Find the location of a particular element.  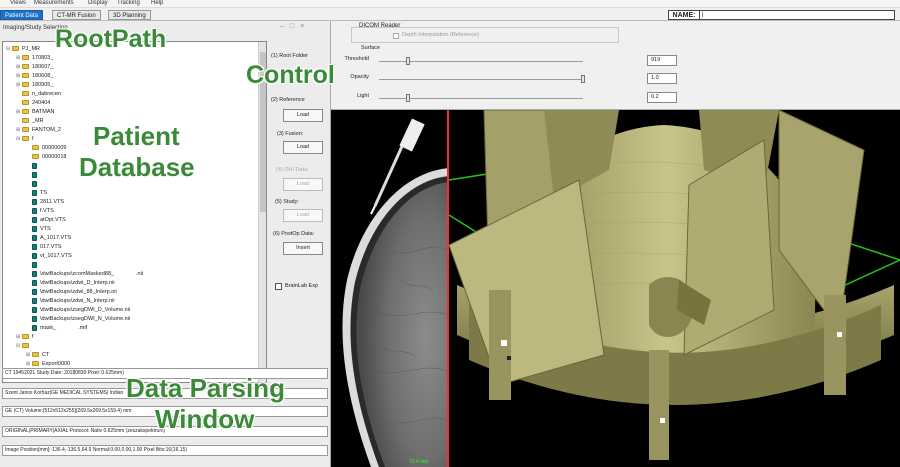

threshold-value: 919 is located at coordinates (662, 60).